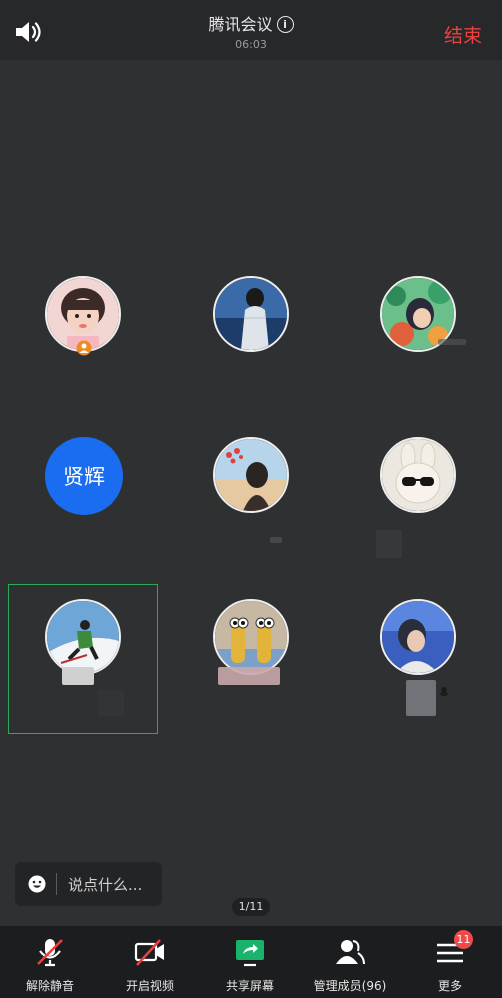 This screenshot has height=998, width=502. I want to click on meeting-title: 腾讯会议 i, so click(251, 23).